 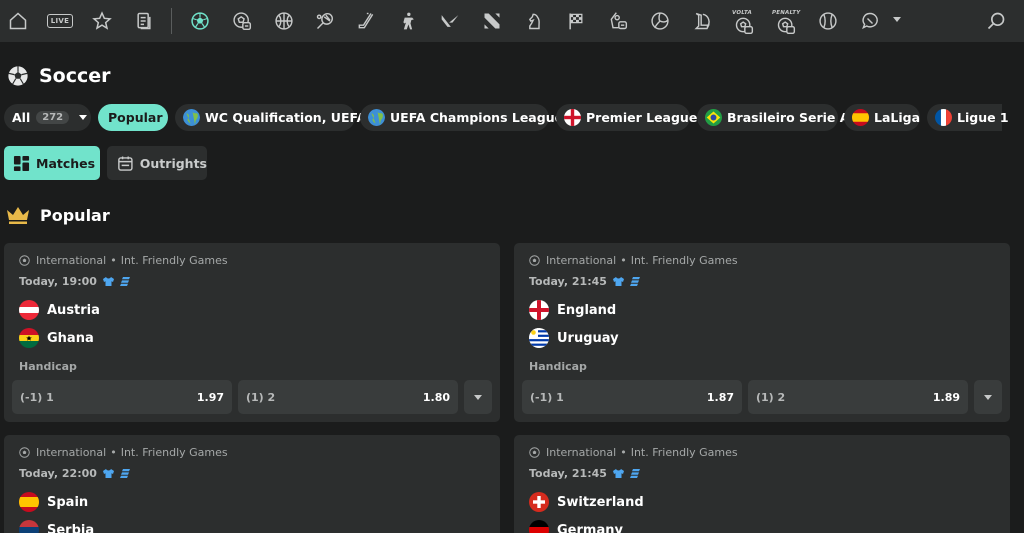 What do you see at coordinates (576, 21) in the screenshot?
I see `racing-flag-icon` at bounding box center [576, 21].